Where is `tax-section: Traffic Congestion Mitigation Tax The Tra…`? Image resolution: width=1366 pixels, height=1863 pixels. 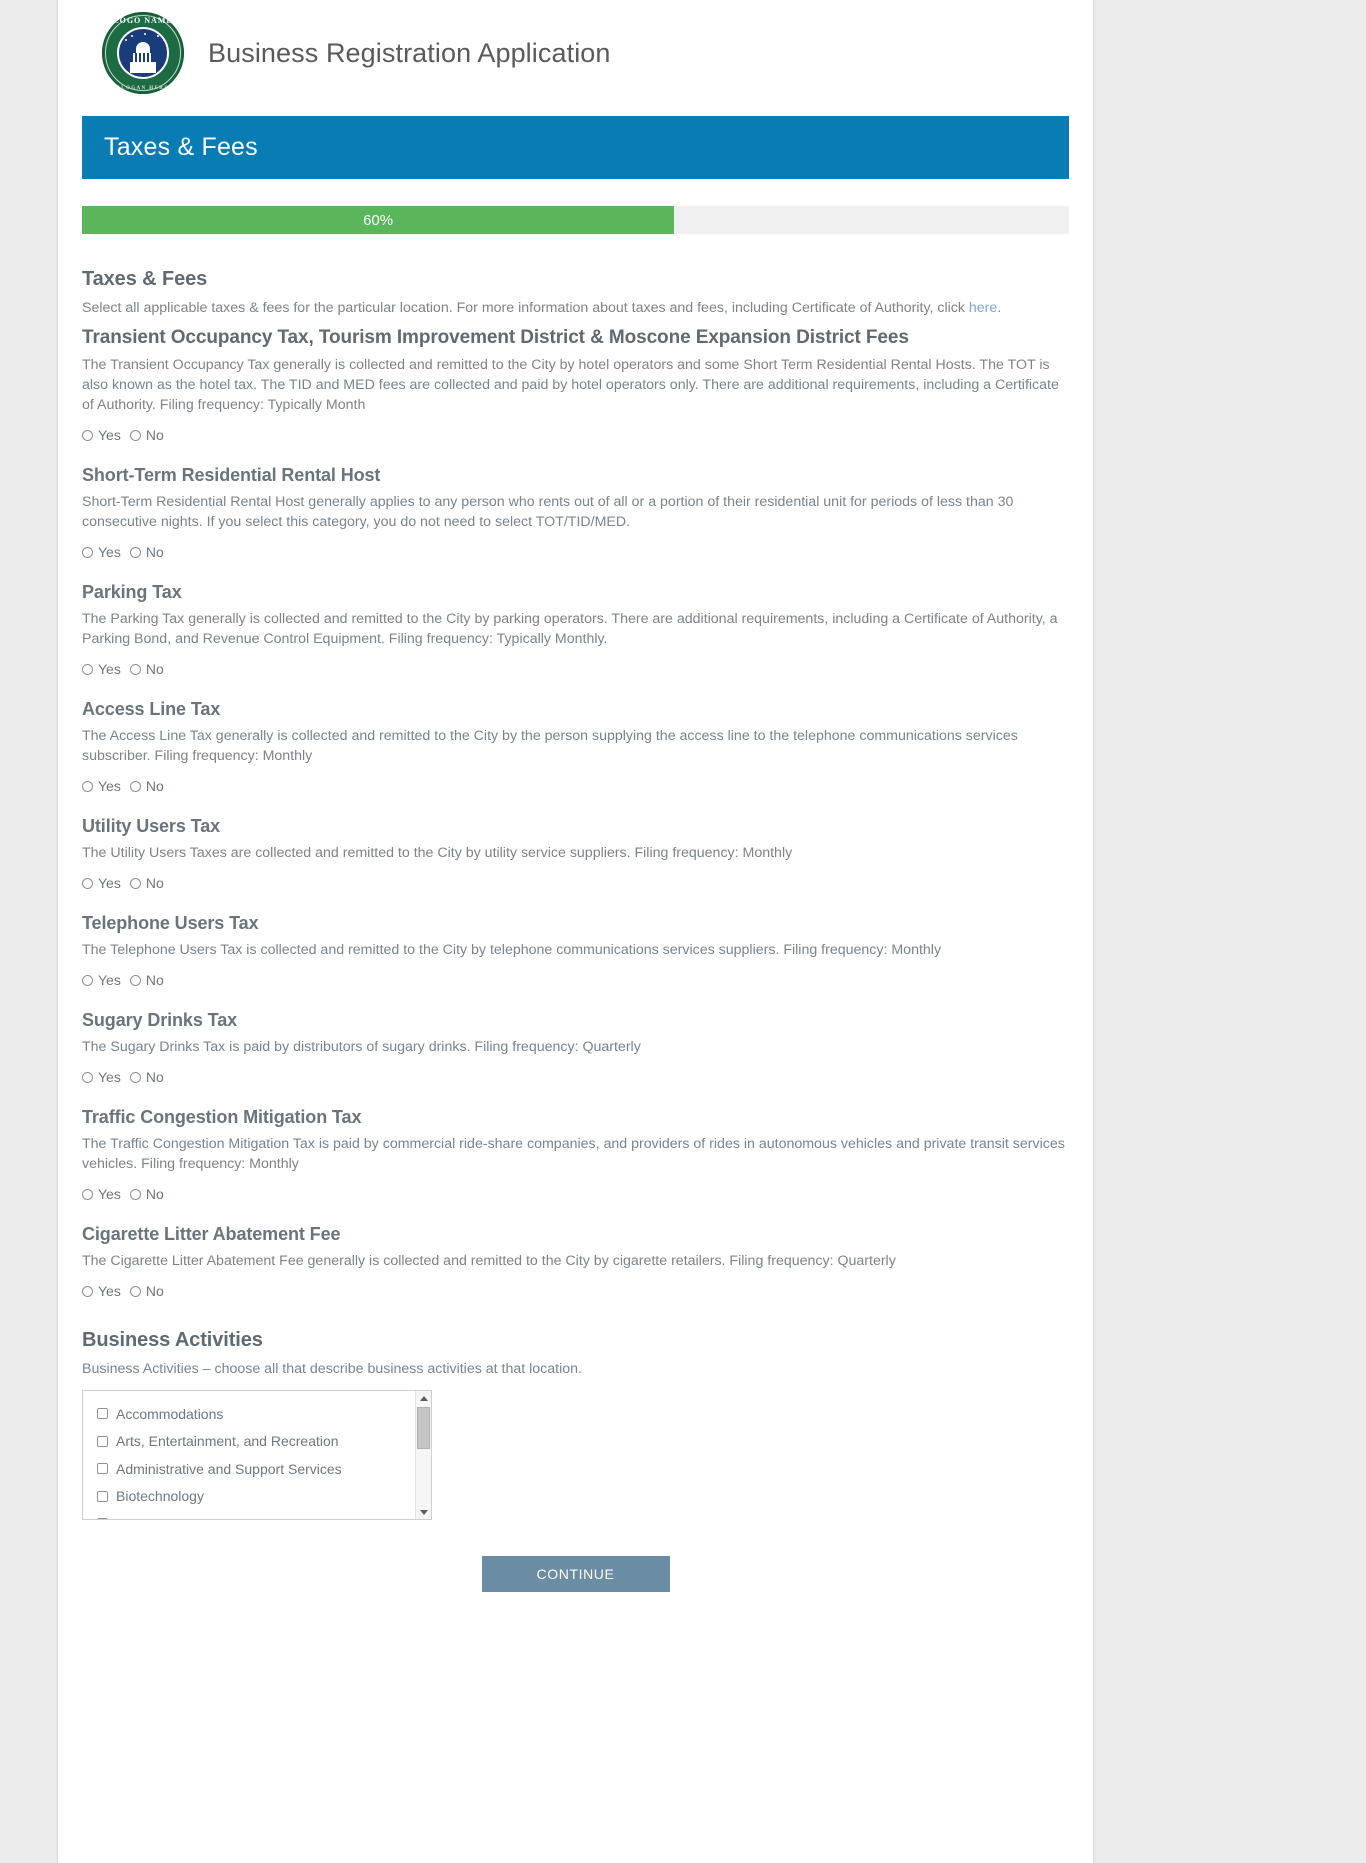 tax-section: Traffic Congestion Mitigation Tax The Tra… is located at coordinates (575, 1154).